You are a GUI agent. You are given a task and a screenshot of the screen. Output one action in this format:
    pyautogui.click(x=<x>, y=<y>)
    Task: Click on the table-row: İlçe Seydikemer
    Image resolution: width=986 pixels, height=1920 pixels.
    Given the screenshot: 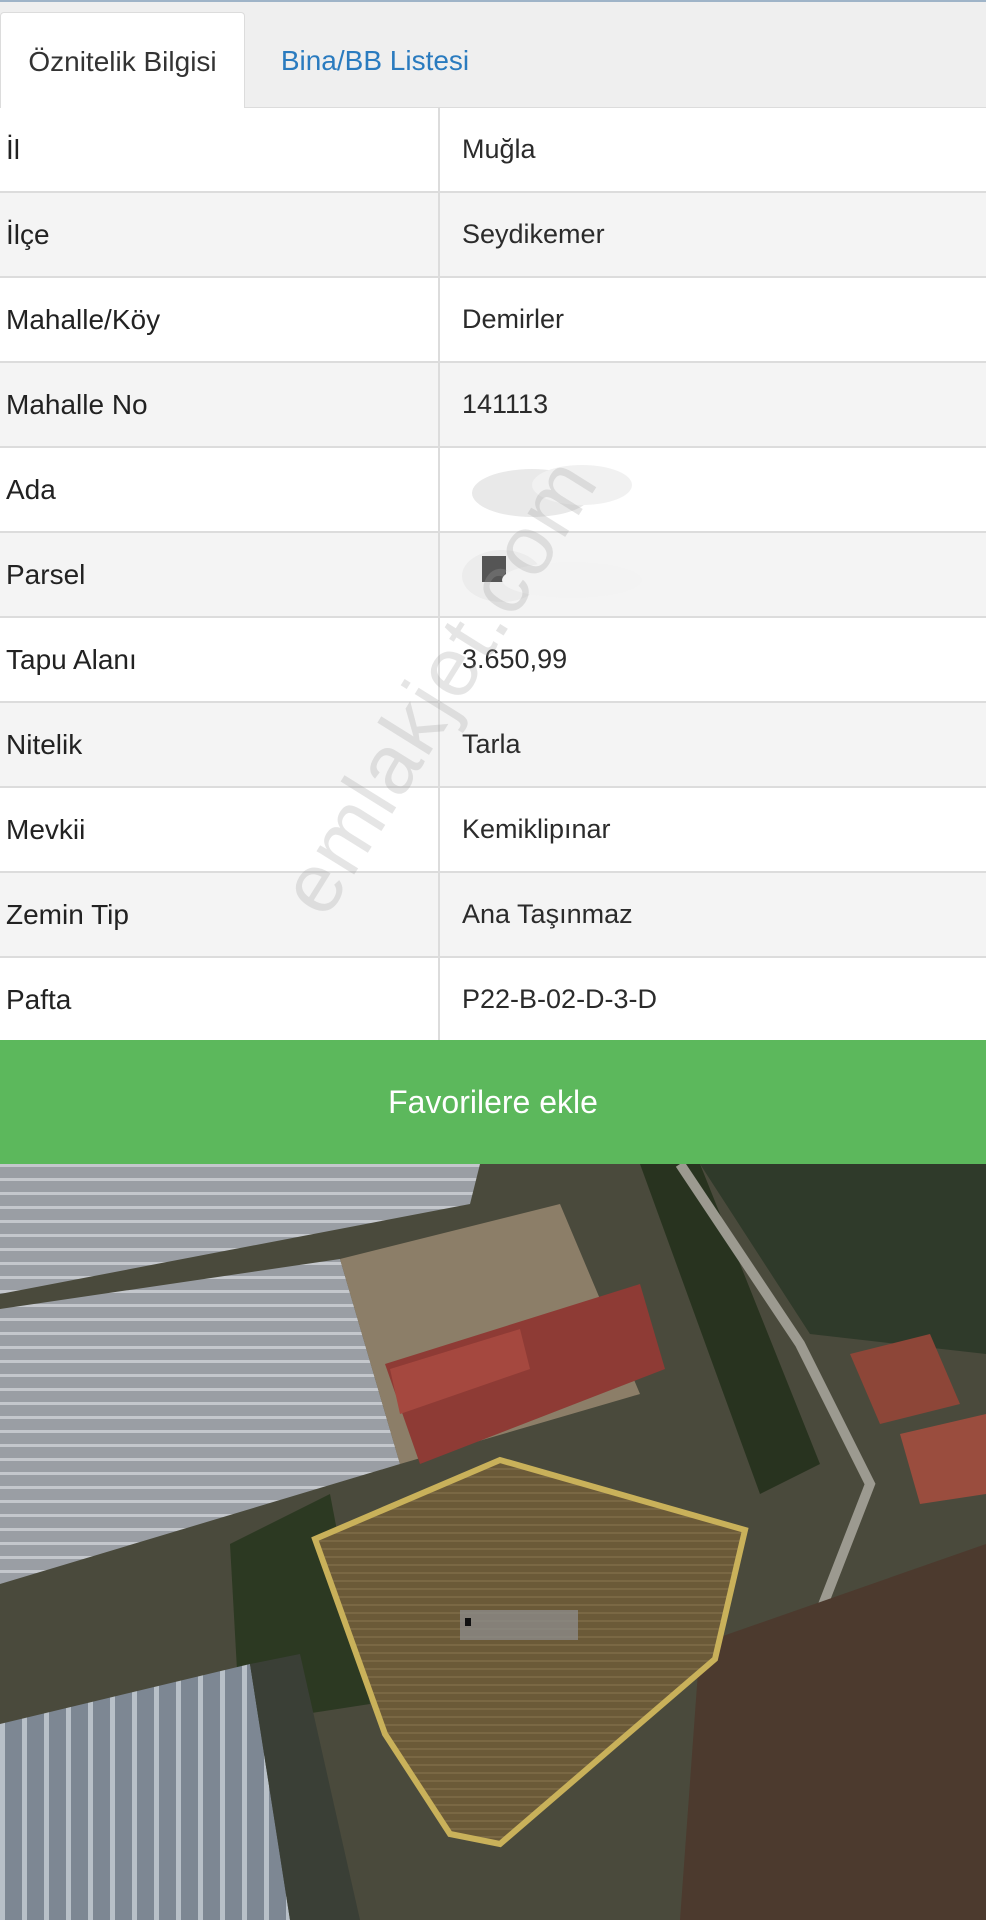 What is the action you would take?
    pyautogui.click(x=493, y=235)
    